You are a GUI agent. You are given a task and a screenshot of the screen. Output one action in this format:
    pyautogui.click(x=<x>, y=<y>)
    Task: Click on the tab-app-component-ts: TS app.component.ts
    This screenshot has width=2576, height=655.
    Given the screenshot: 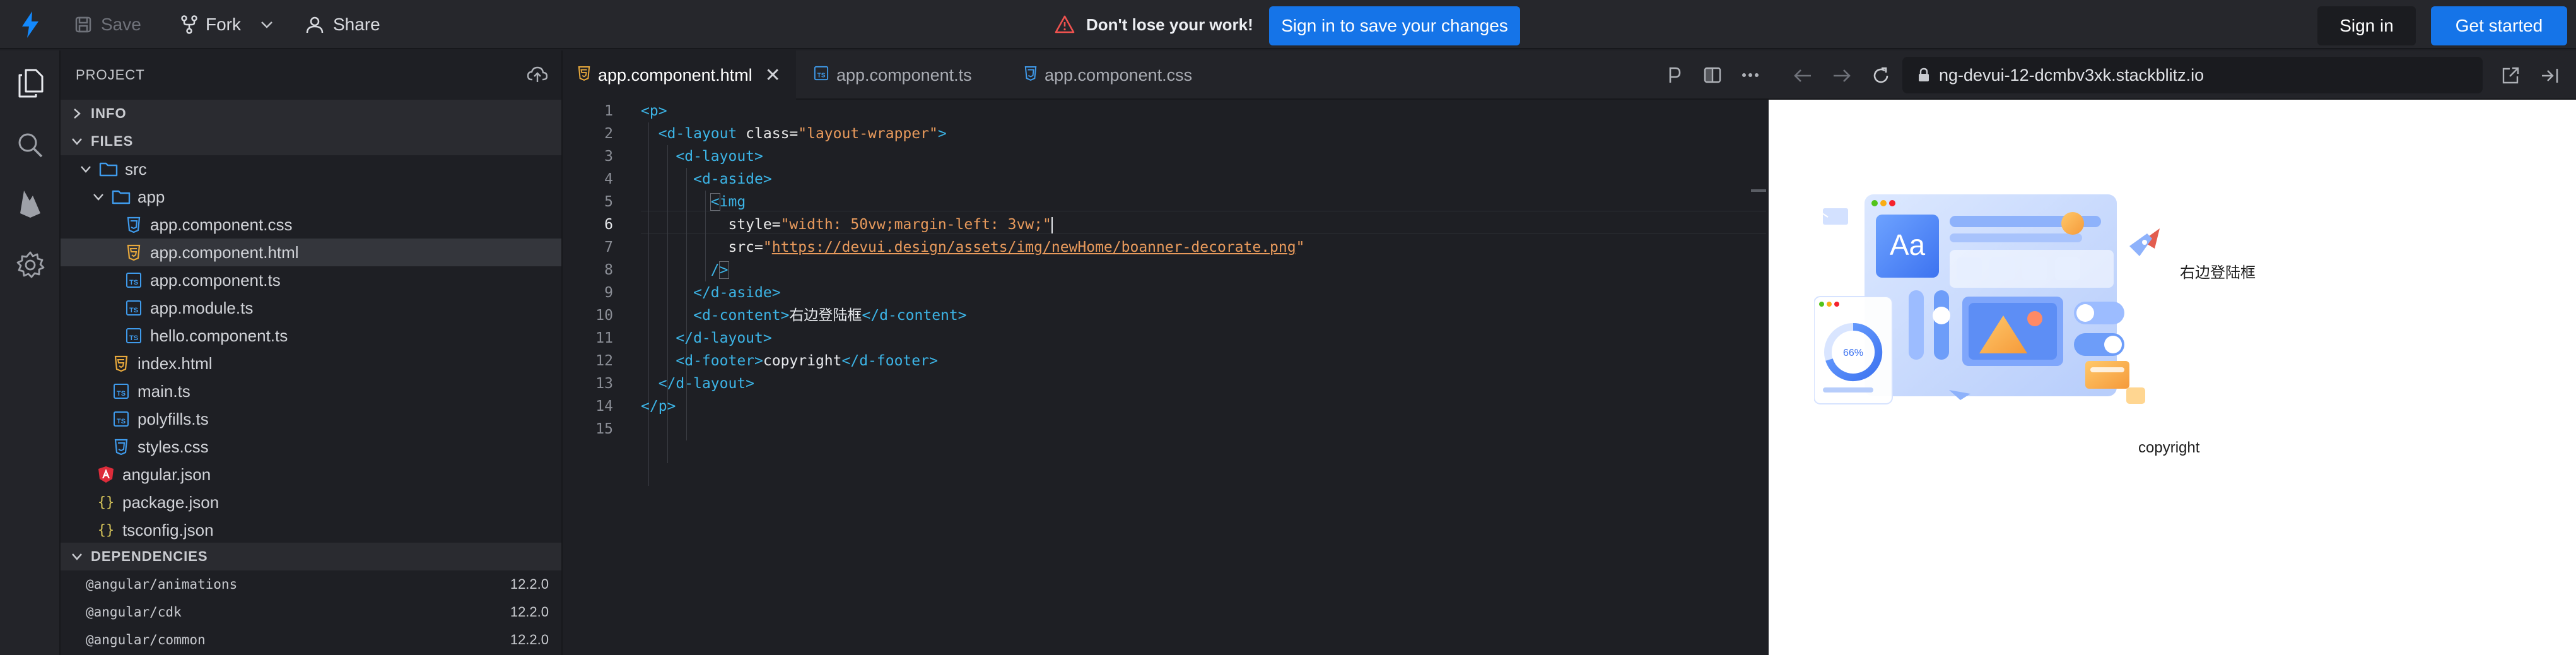 What is the action you would take?
    pyautogui.click(x=906, y=75)
    